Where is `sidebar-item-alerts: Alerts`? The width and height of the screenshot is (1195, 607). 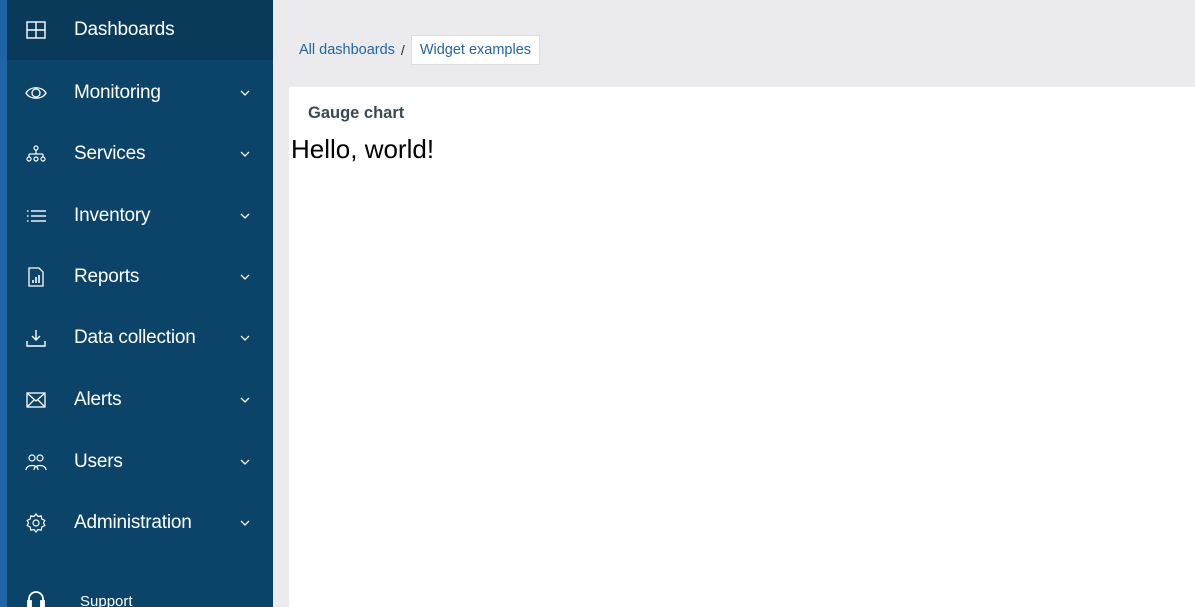
sidebar-item-alerts: Alerts is located at coordinates (140, 400).